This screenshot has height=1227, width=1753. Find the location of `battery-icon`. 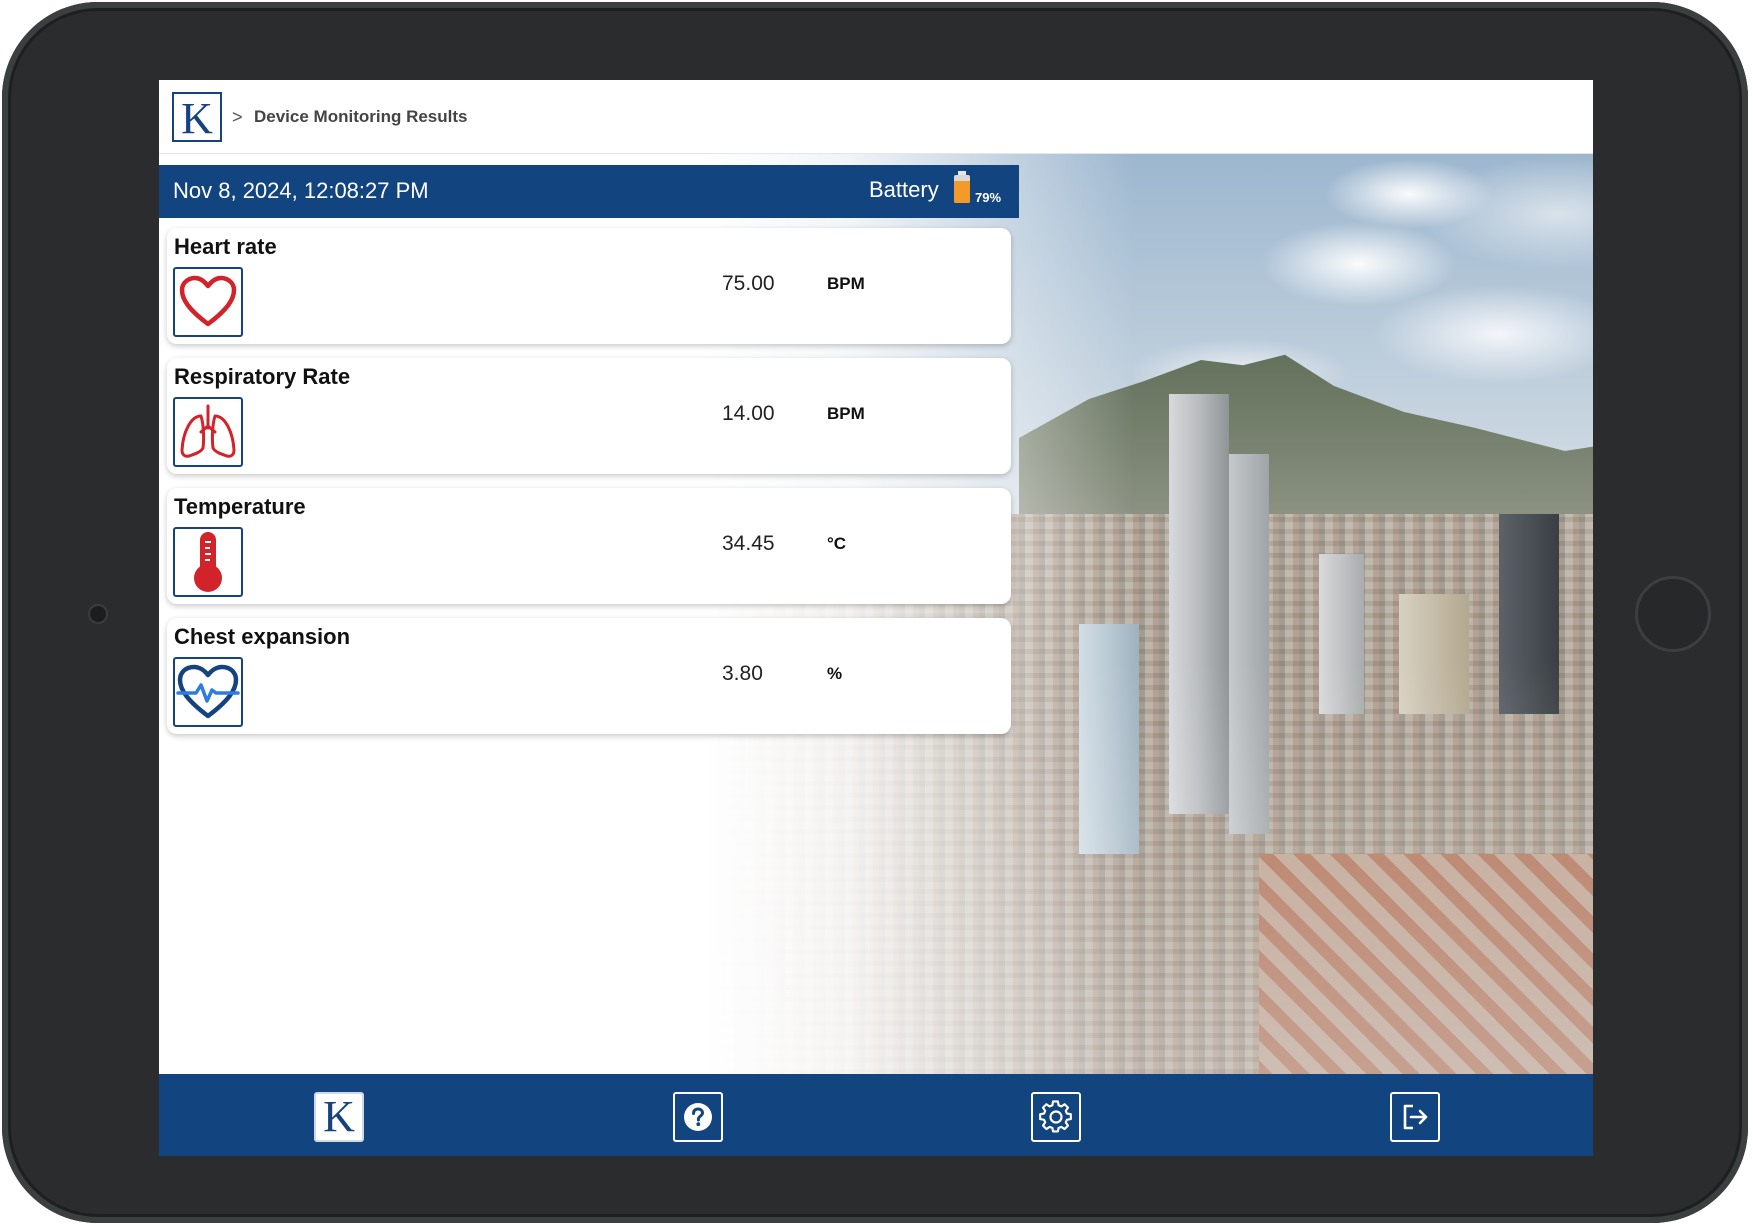

battery-icon is located at coordinates (962, 187).